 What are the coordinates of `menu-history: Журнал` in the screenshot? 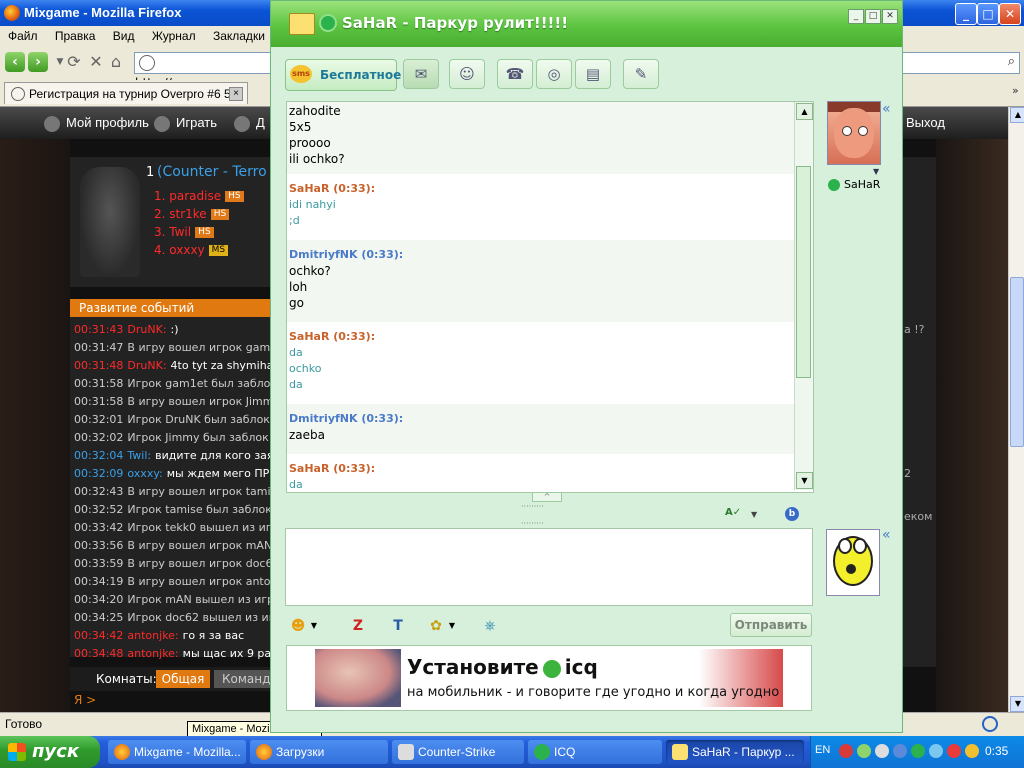 It's located at (174, 36).